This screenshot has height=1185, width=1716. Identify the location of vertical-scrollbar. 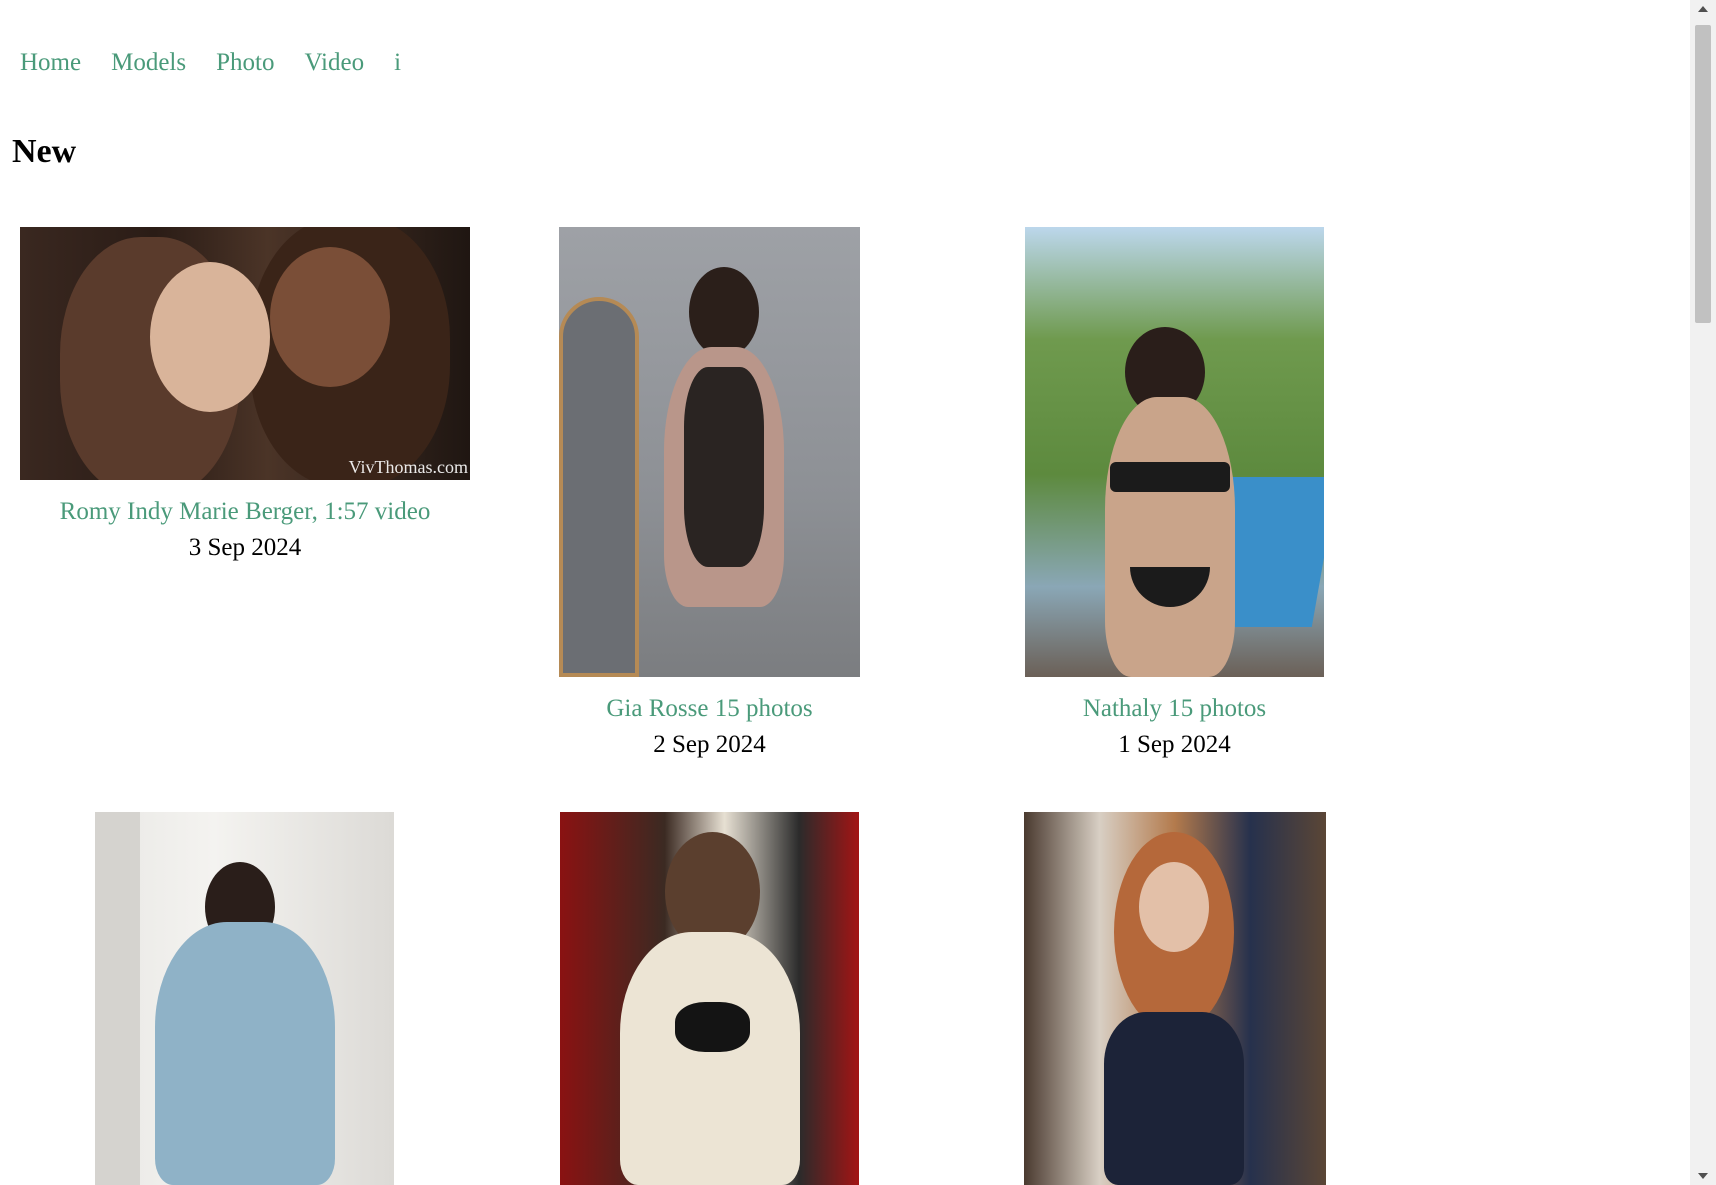
(1703, 592).